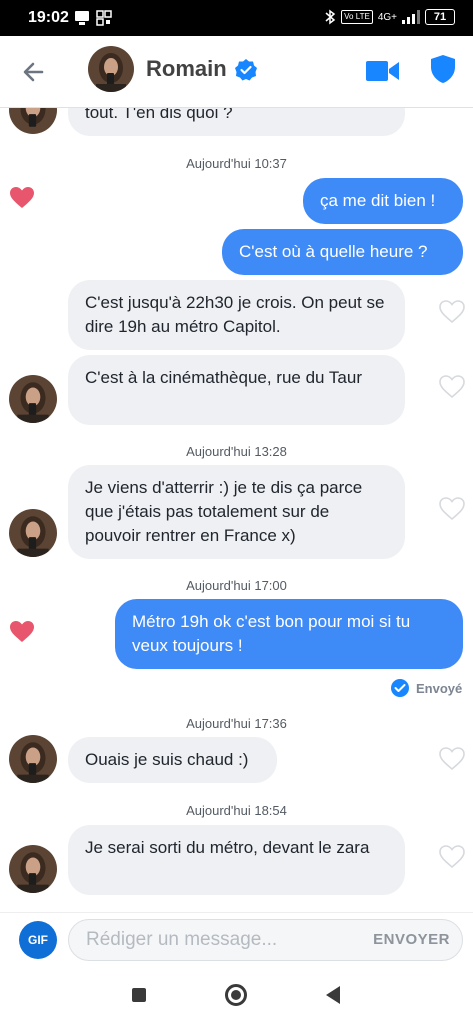 This screenshot has height=1024, width=473. Describe the element at coordinates (411, 939) in the screenshot. I see `send-button: ENVOYER` at that location.